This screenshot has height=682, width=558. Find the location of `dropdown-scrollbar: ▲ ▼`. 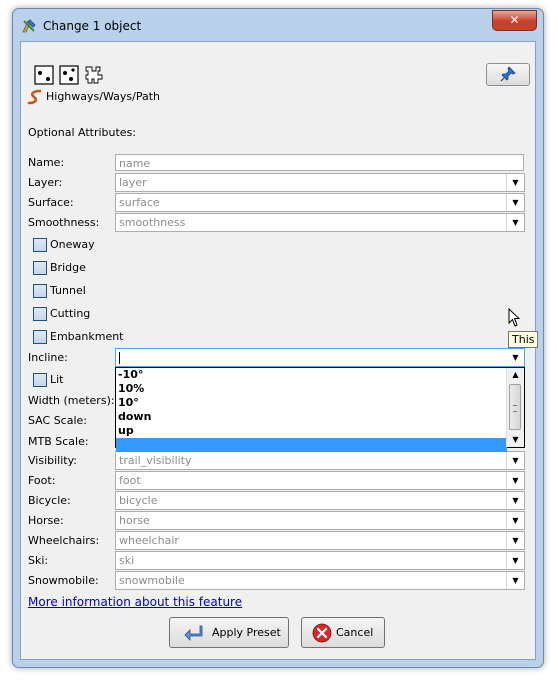

dropdown-scrollbar: ▲ ▼ is located at coordinates (515, 407).